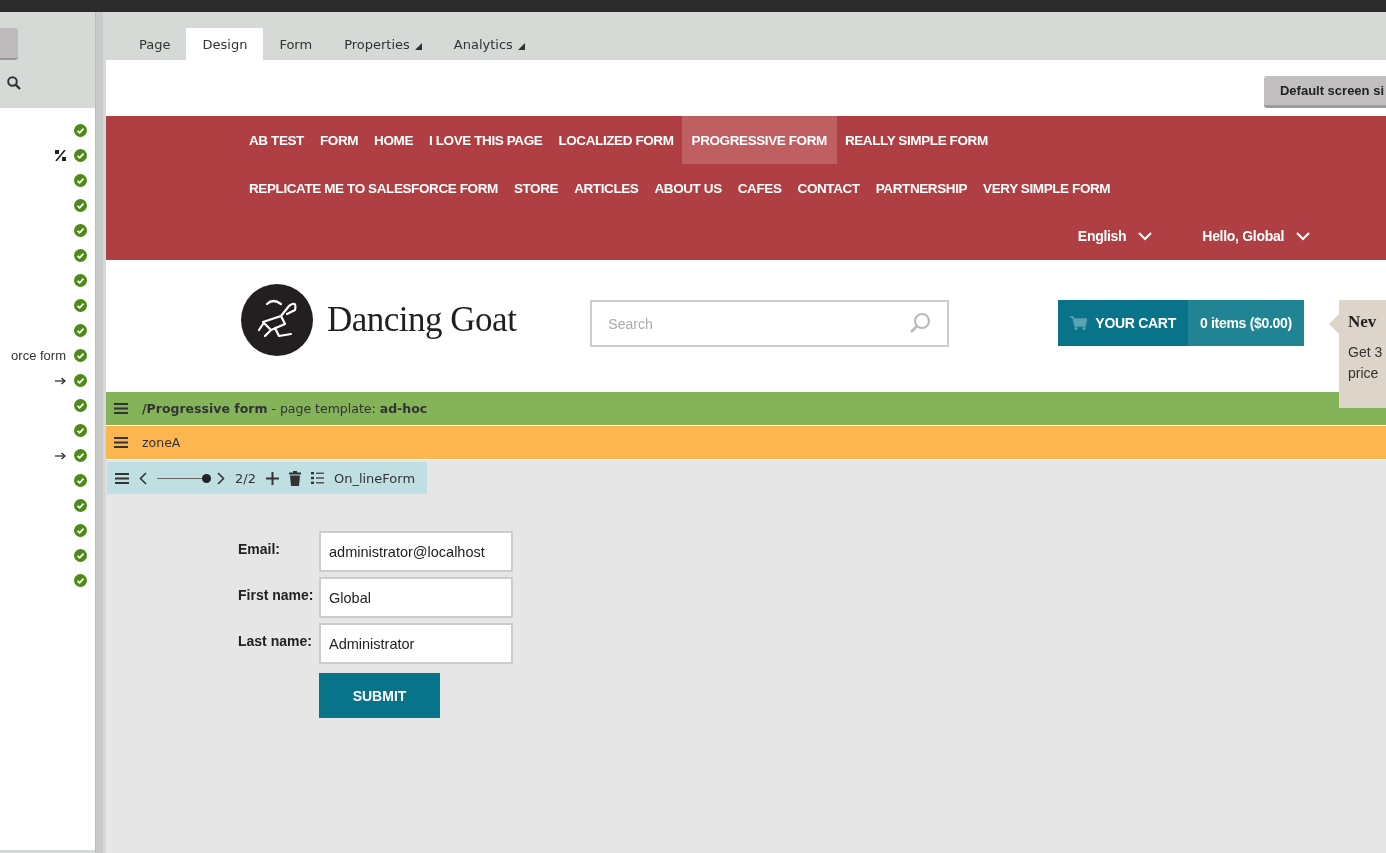 The height and width of the screenshot is (853, 1386). What do you see at coordinates (1079, 323) in the screenshot?
I see `cart-icon` at bounding box center [1079, 323].